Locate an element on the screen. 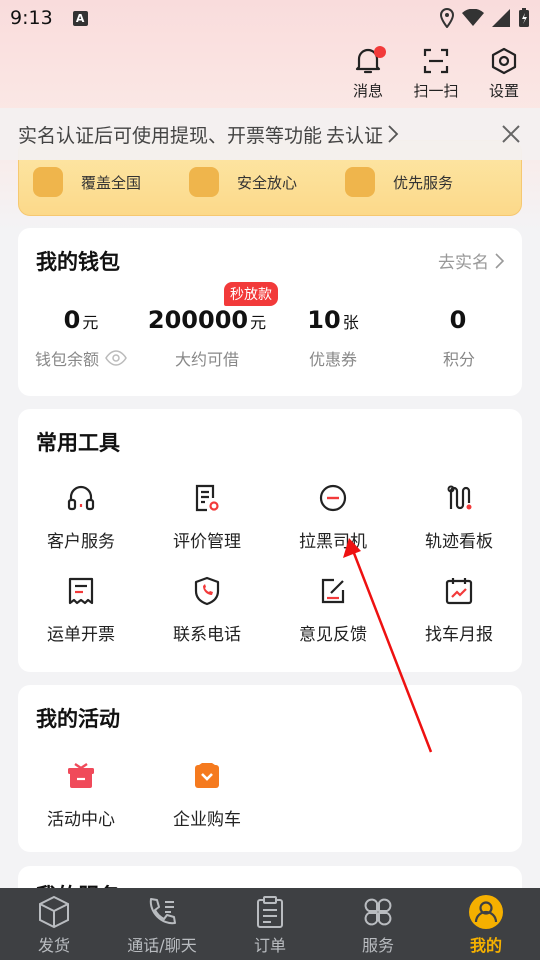  tool-track-board: 轨迹看板 is located at coordinates (459, 516).